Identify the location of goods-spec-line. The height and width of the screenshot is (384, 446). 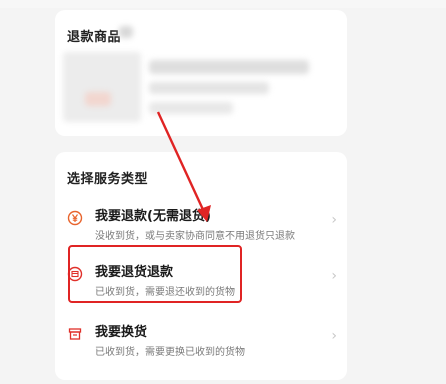
(209, 88).